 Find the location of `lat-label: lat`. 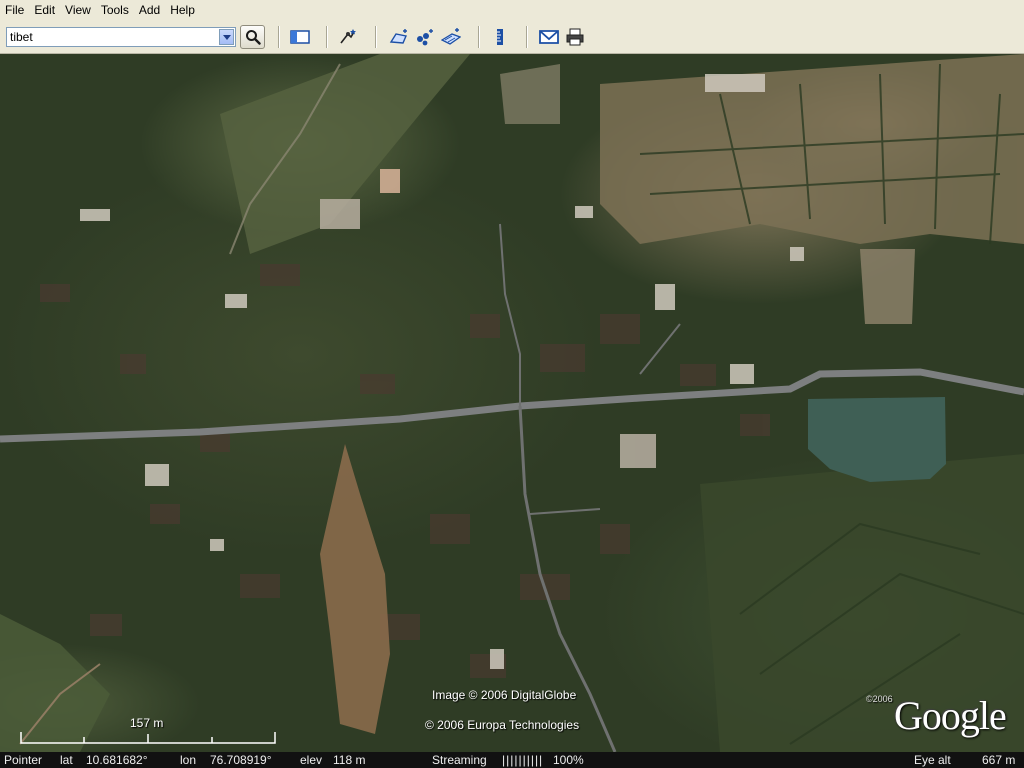

lat-label: lat is located at coordinates (66, 760).